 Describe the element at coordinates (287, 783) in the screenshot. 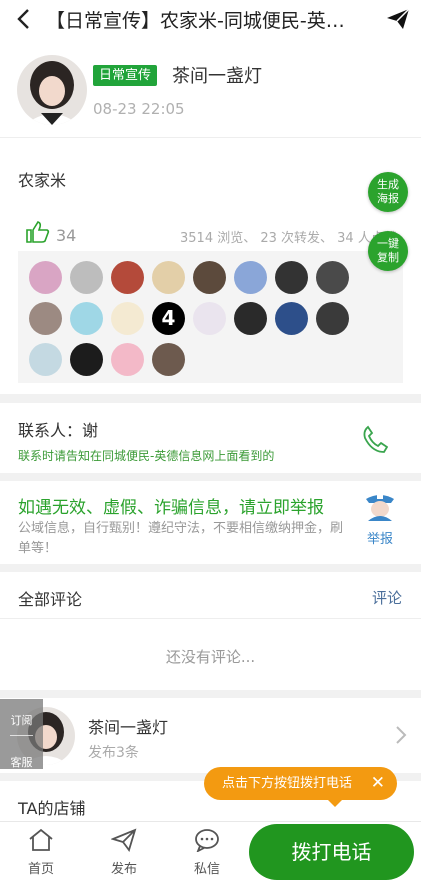

I see `tooltip-text: 点击下方按钮拨打电话` at that location.